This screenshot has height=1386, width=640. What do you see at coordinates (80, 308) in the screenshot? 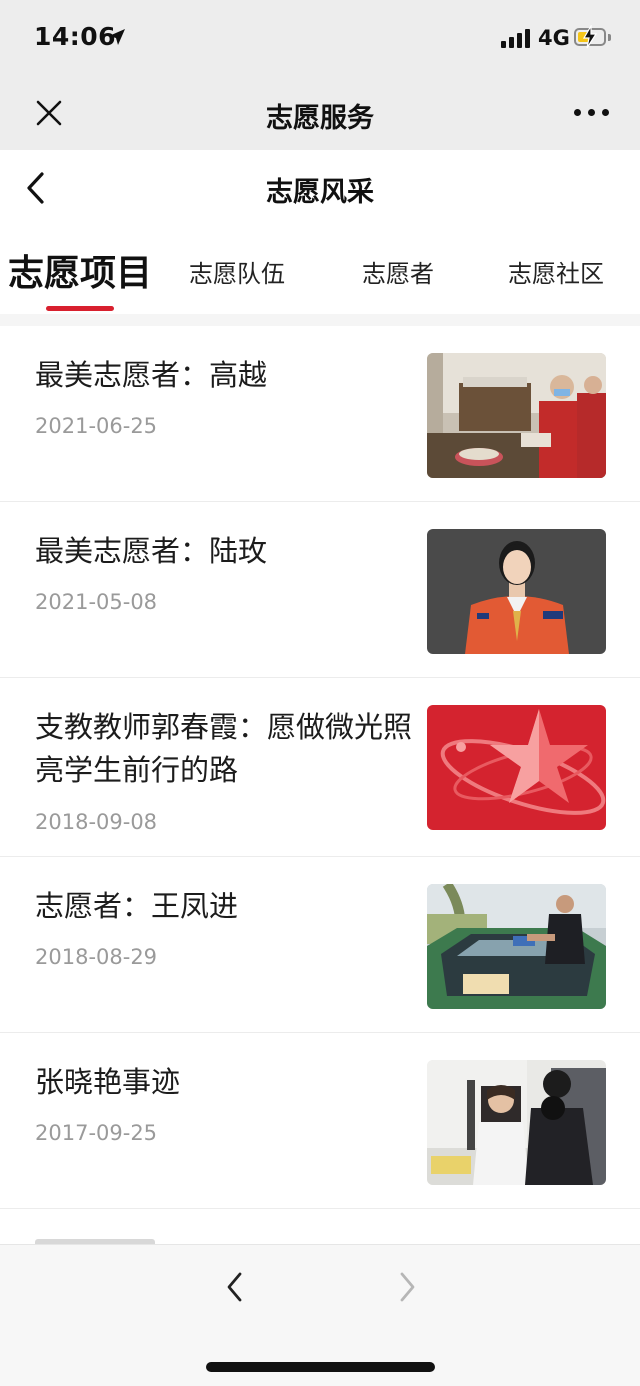
I see `active-tab-indicator` at bounding box center [80, 308].